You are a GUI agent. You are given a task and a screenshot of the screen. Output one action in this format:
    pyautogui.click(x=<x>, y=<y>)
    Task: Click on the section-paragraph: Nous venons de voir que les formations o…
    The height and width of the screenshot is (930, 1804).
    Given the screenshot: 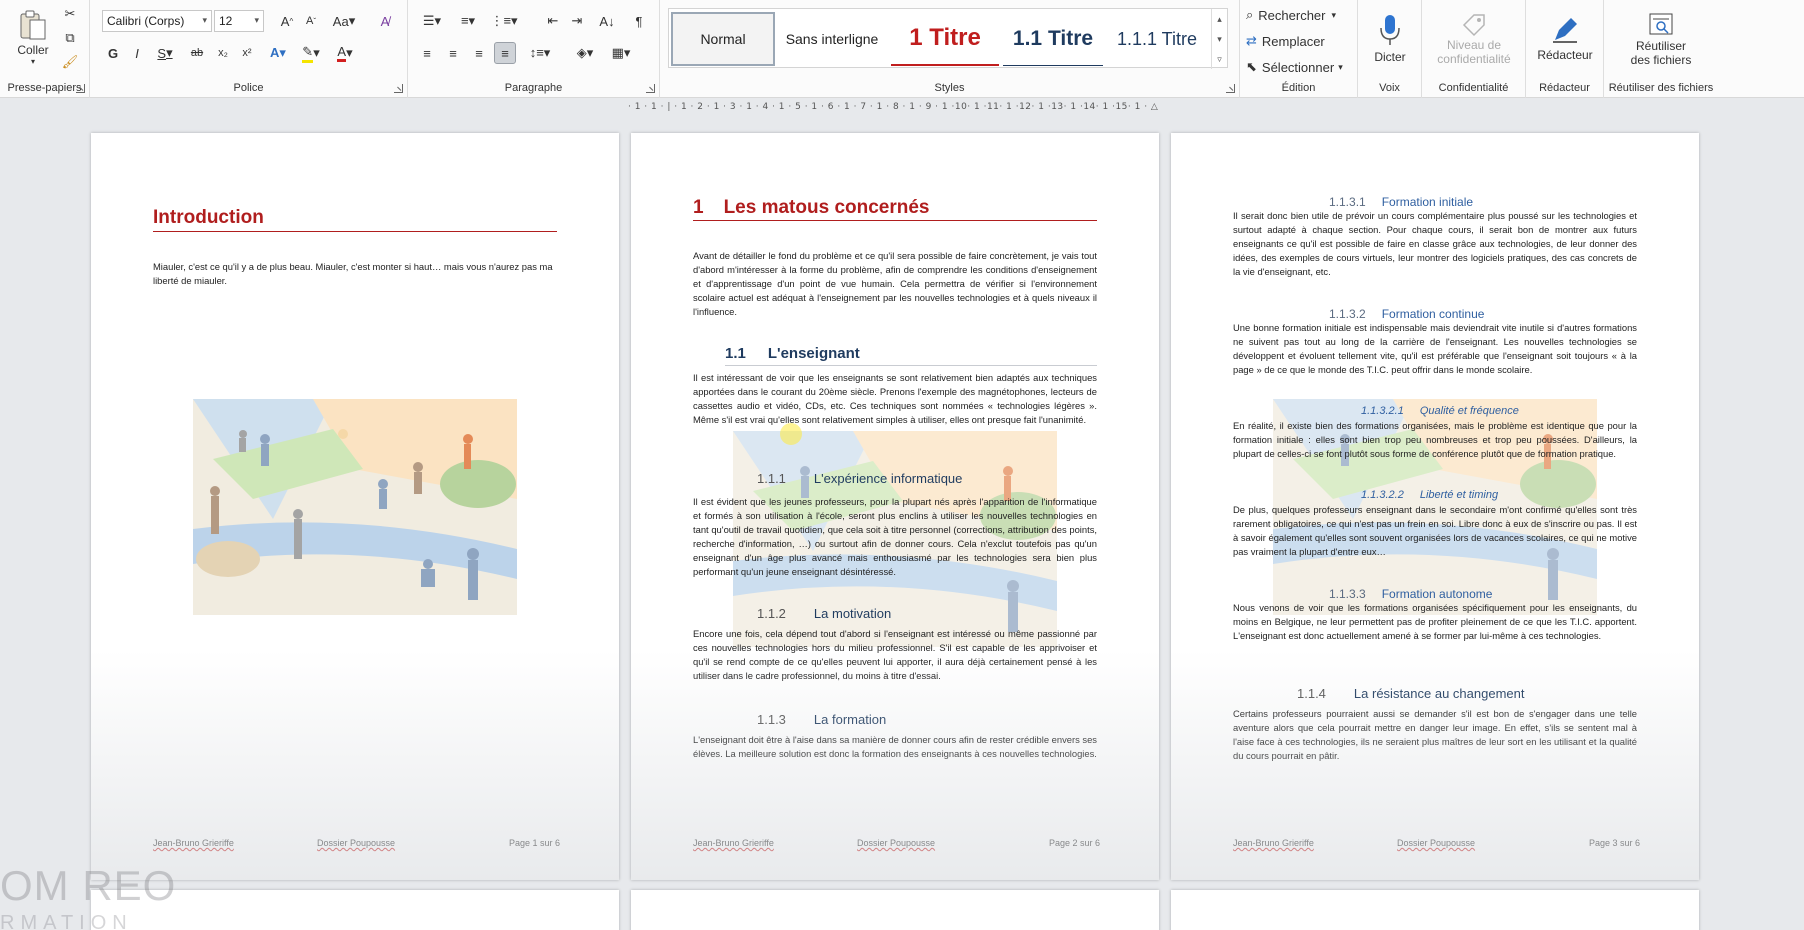 What is the action you would take?
    pyautogui.click(x=1435, y=622)
    